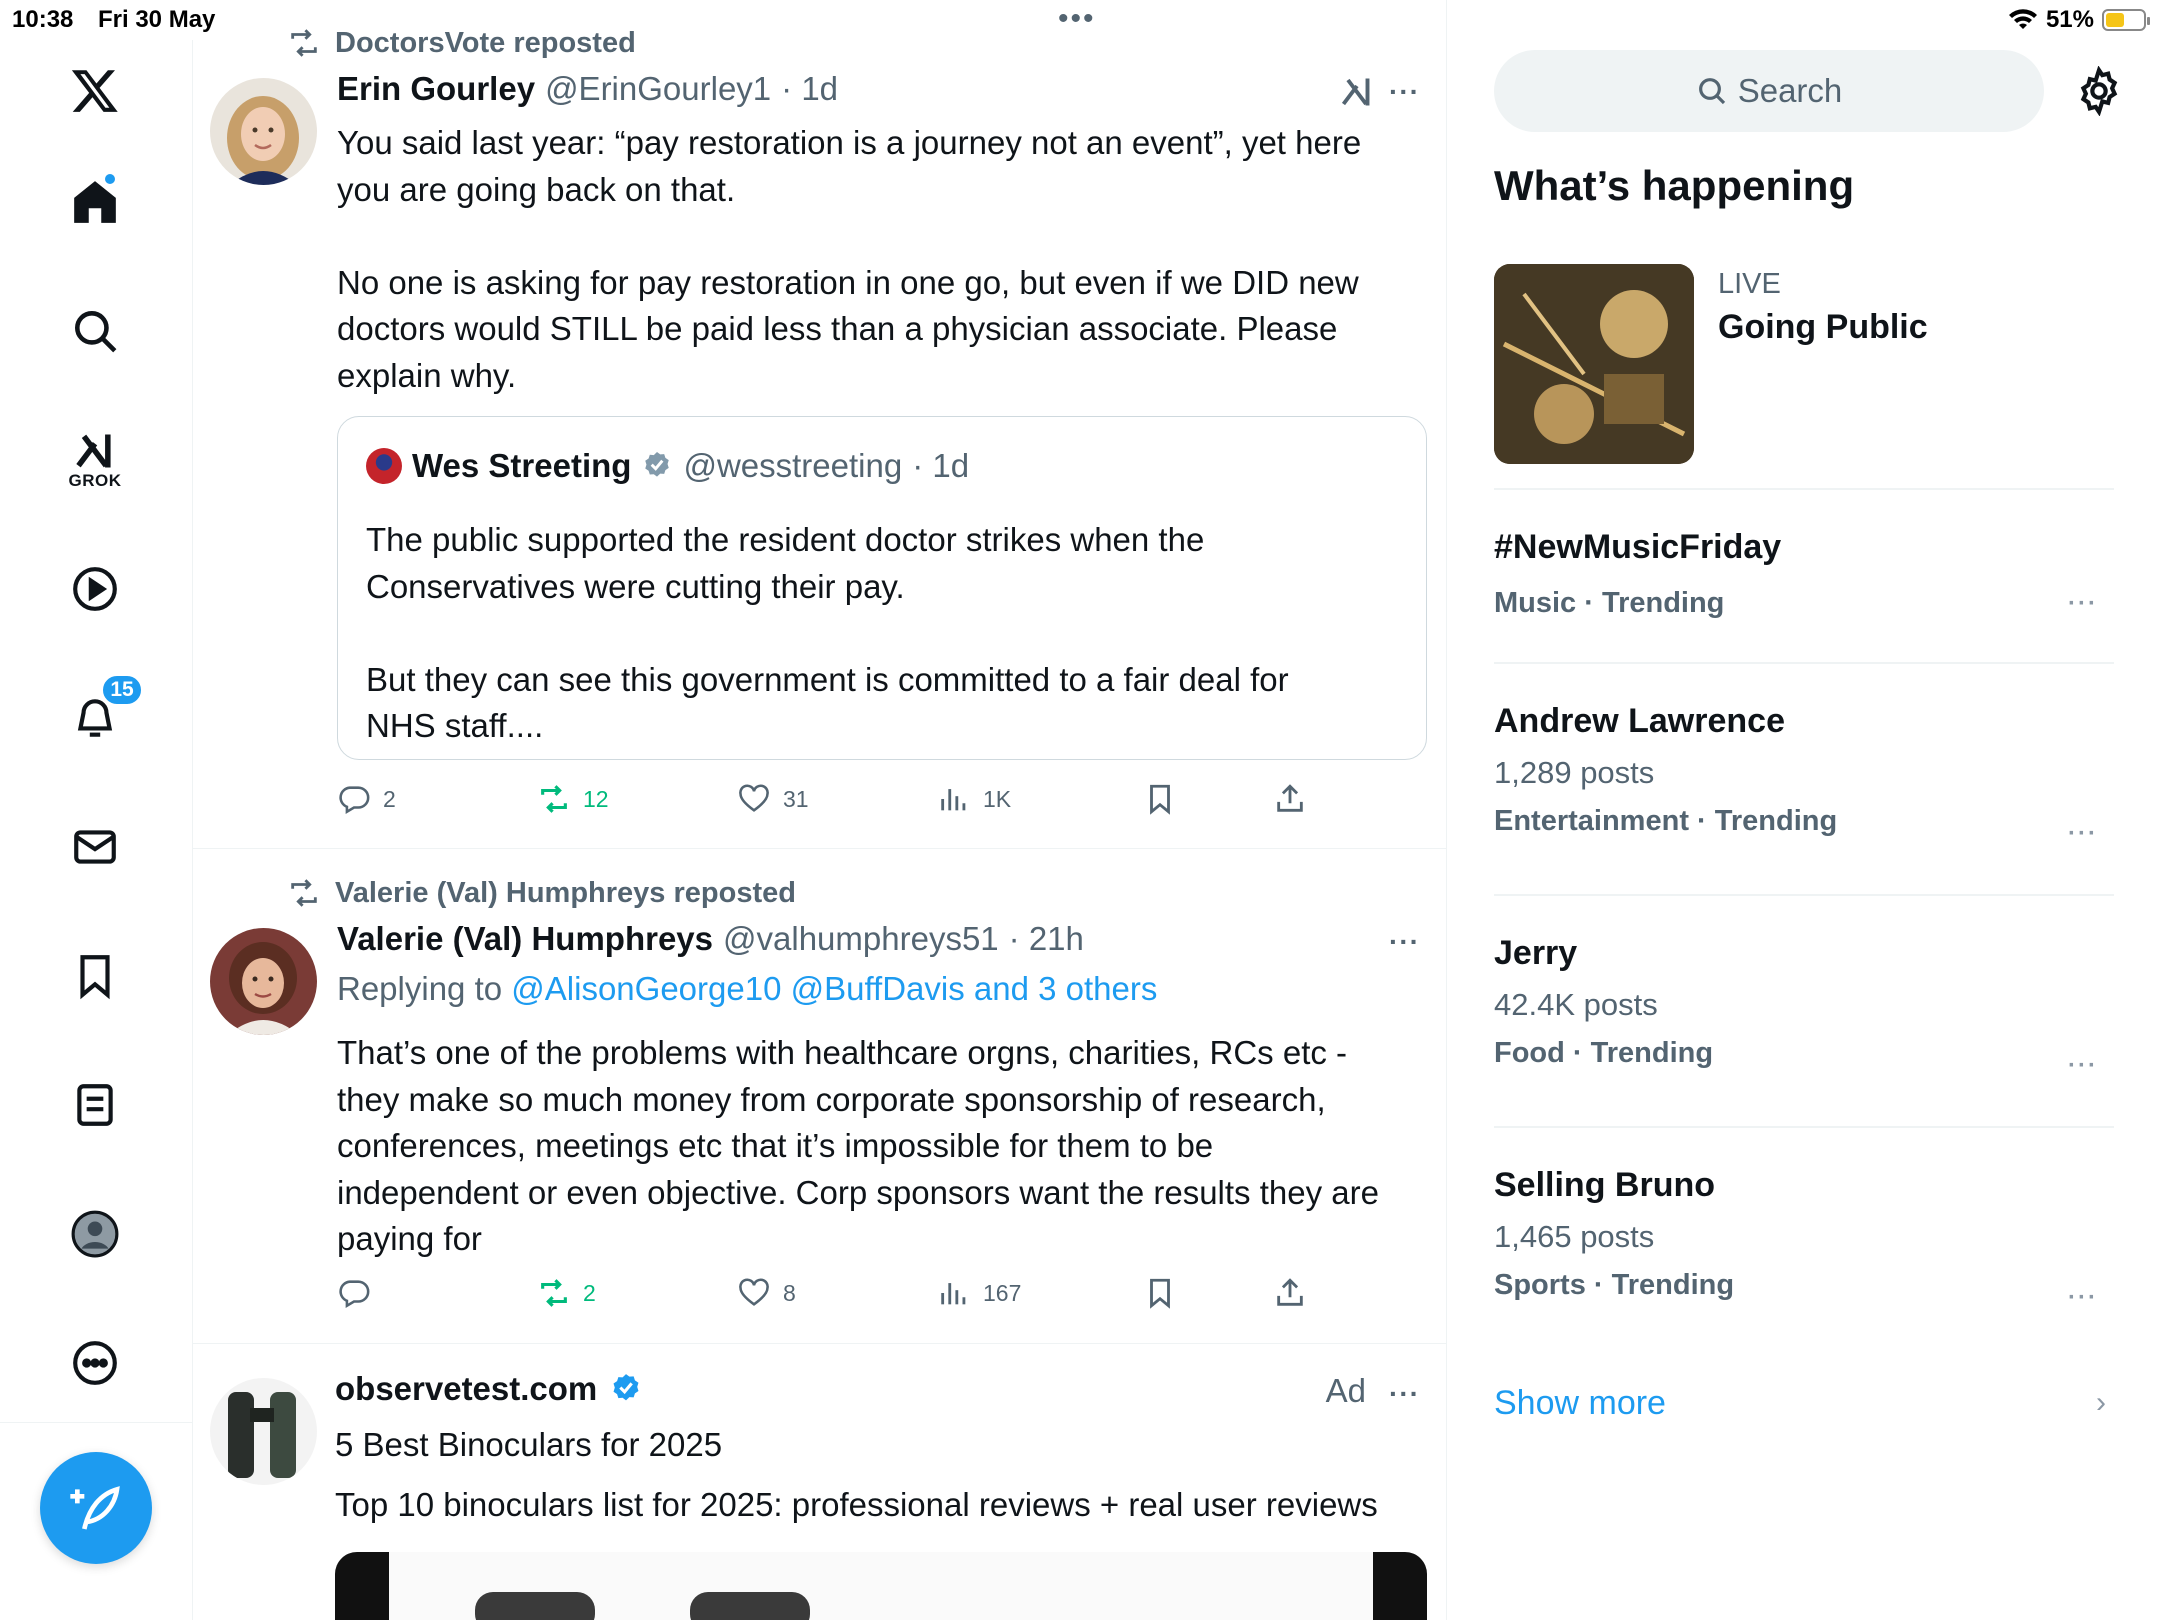  I want to click on section-title: What’s happening, so click(1674, 185).